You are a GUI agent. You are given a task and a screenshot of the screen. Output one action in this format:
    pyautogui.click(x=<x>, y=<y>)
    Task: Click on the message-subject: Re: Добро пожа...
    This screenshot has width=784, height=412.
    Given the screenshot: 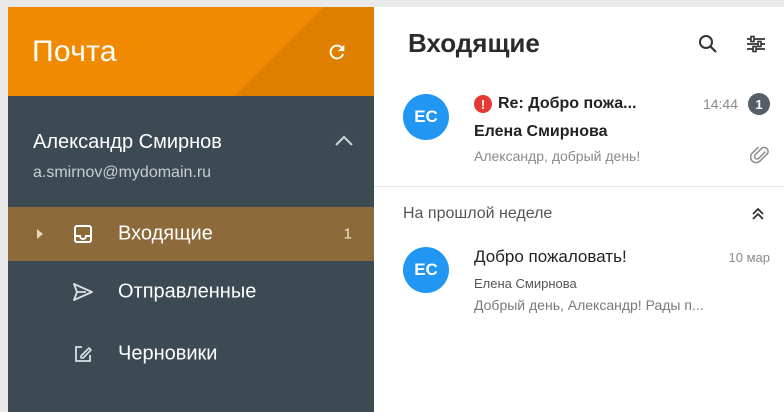 What is the action you would take?
    pyautogui.click(x=567, y=103)
    